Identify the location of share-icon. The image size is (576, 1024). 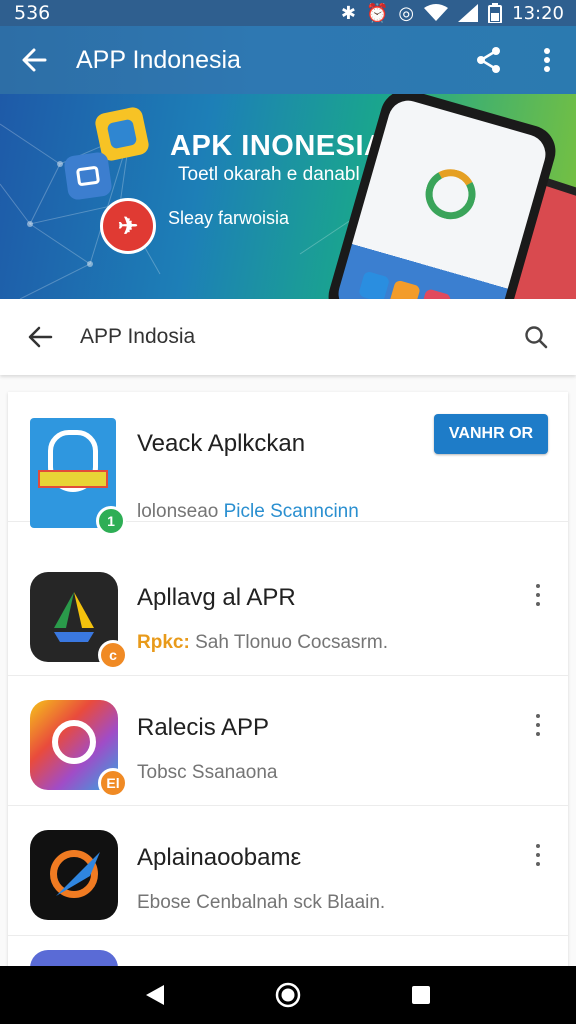
(488, 60).